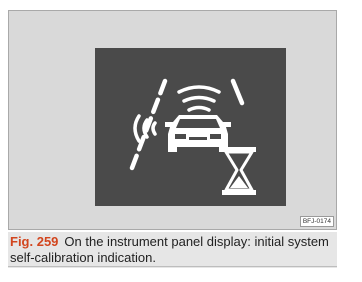 The image size is (362, 282). Describe the element at coordinates (316, 221) in the screenshot. I see `figure-code: BFJ-0174` at that location.